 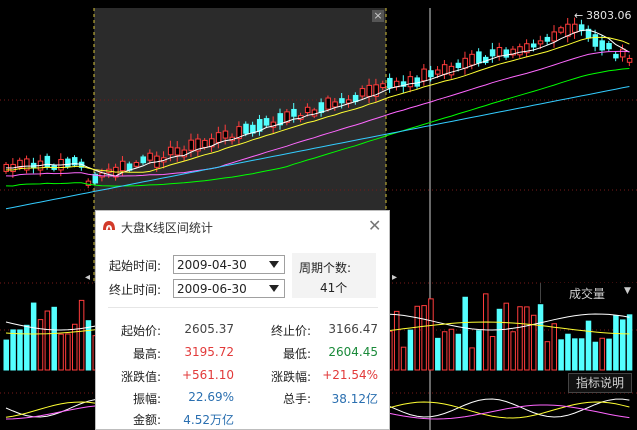 I want to click on end-price-value: 3166.47, so click(x=353, y=329).